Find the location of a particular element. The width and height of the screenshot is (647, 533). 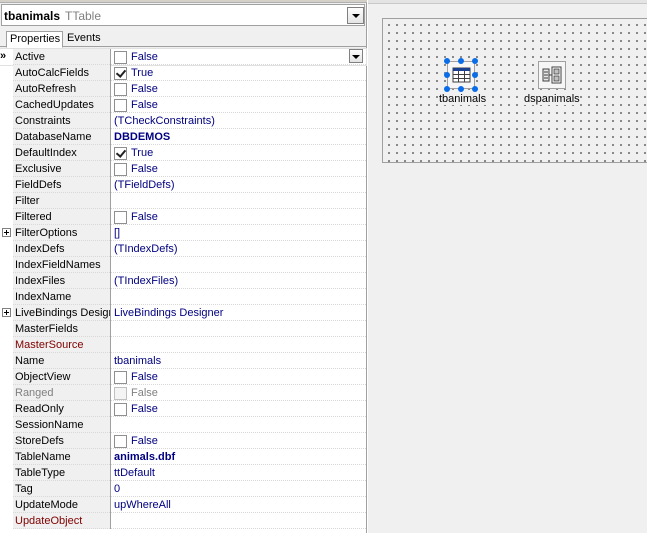

property-row: Filtered False is located at coordinates (183, 217).